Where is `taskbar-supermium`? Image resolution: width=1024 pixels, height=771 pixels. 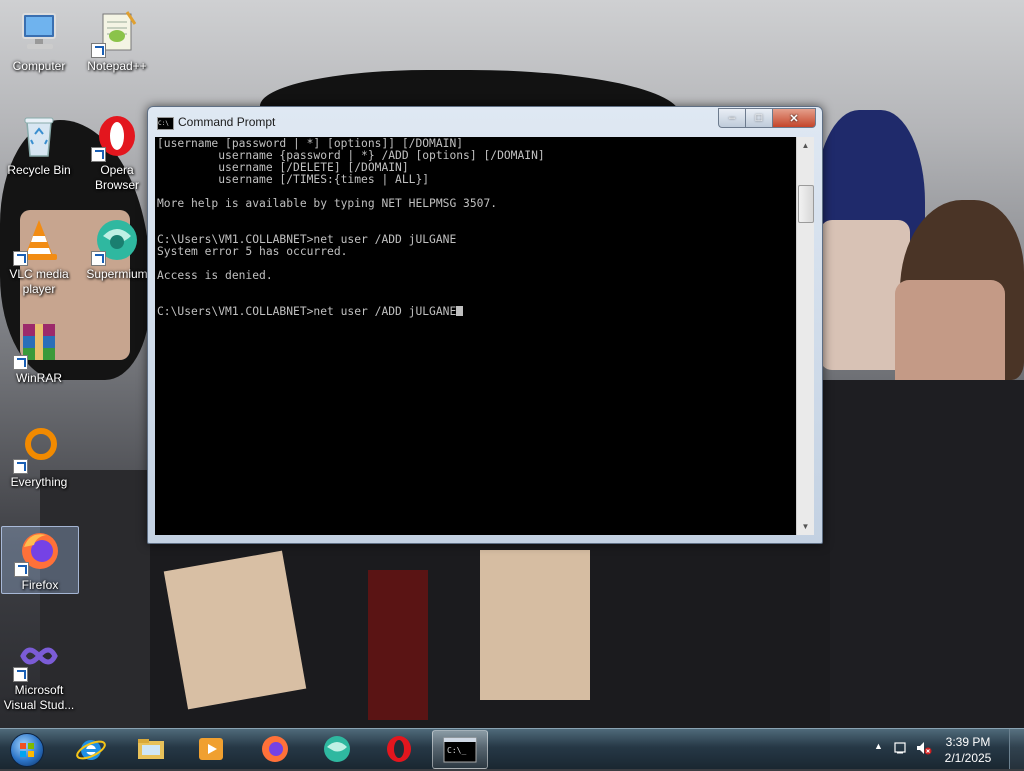
taskbar-supermium is located at coordinates (337, 748).